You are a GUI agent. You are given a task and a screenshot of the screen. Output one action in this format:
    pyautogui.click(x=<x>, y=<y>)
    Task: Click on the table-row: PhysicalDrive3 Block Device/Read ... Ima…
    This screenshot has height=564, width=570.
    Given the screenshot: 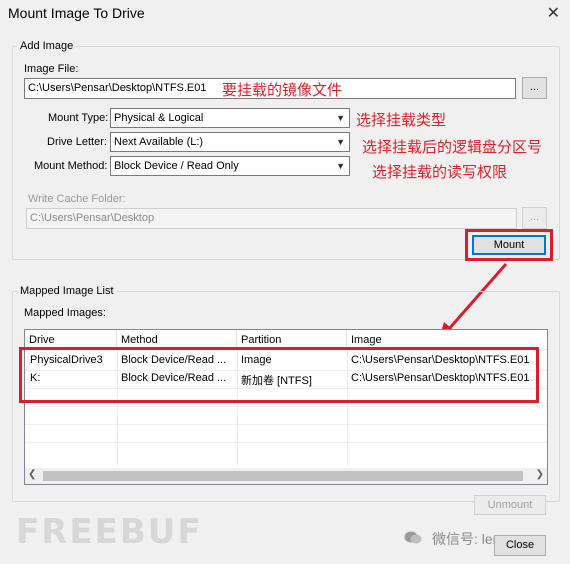 What is the action you would take?
    pyautogui.click(x=286, y=362)
    